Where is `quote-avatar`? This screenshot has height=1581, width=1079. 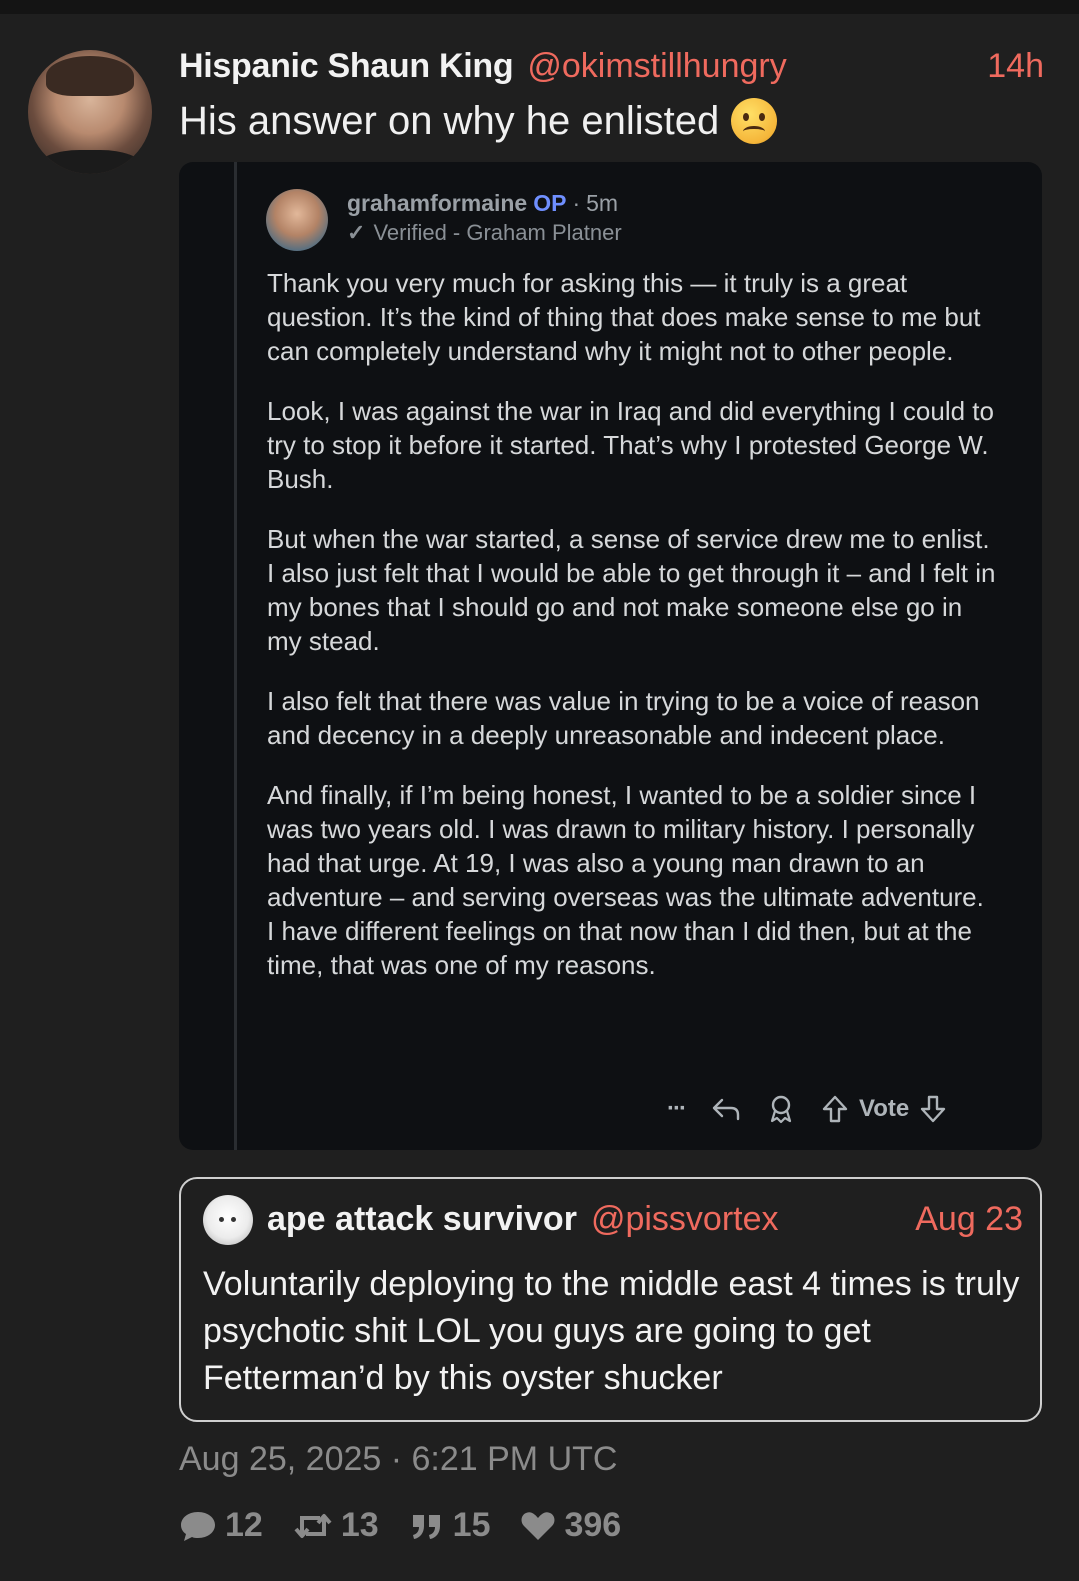 quote-avatar is located at coordinates (228, 1220).